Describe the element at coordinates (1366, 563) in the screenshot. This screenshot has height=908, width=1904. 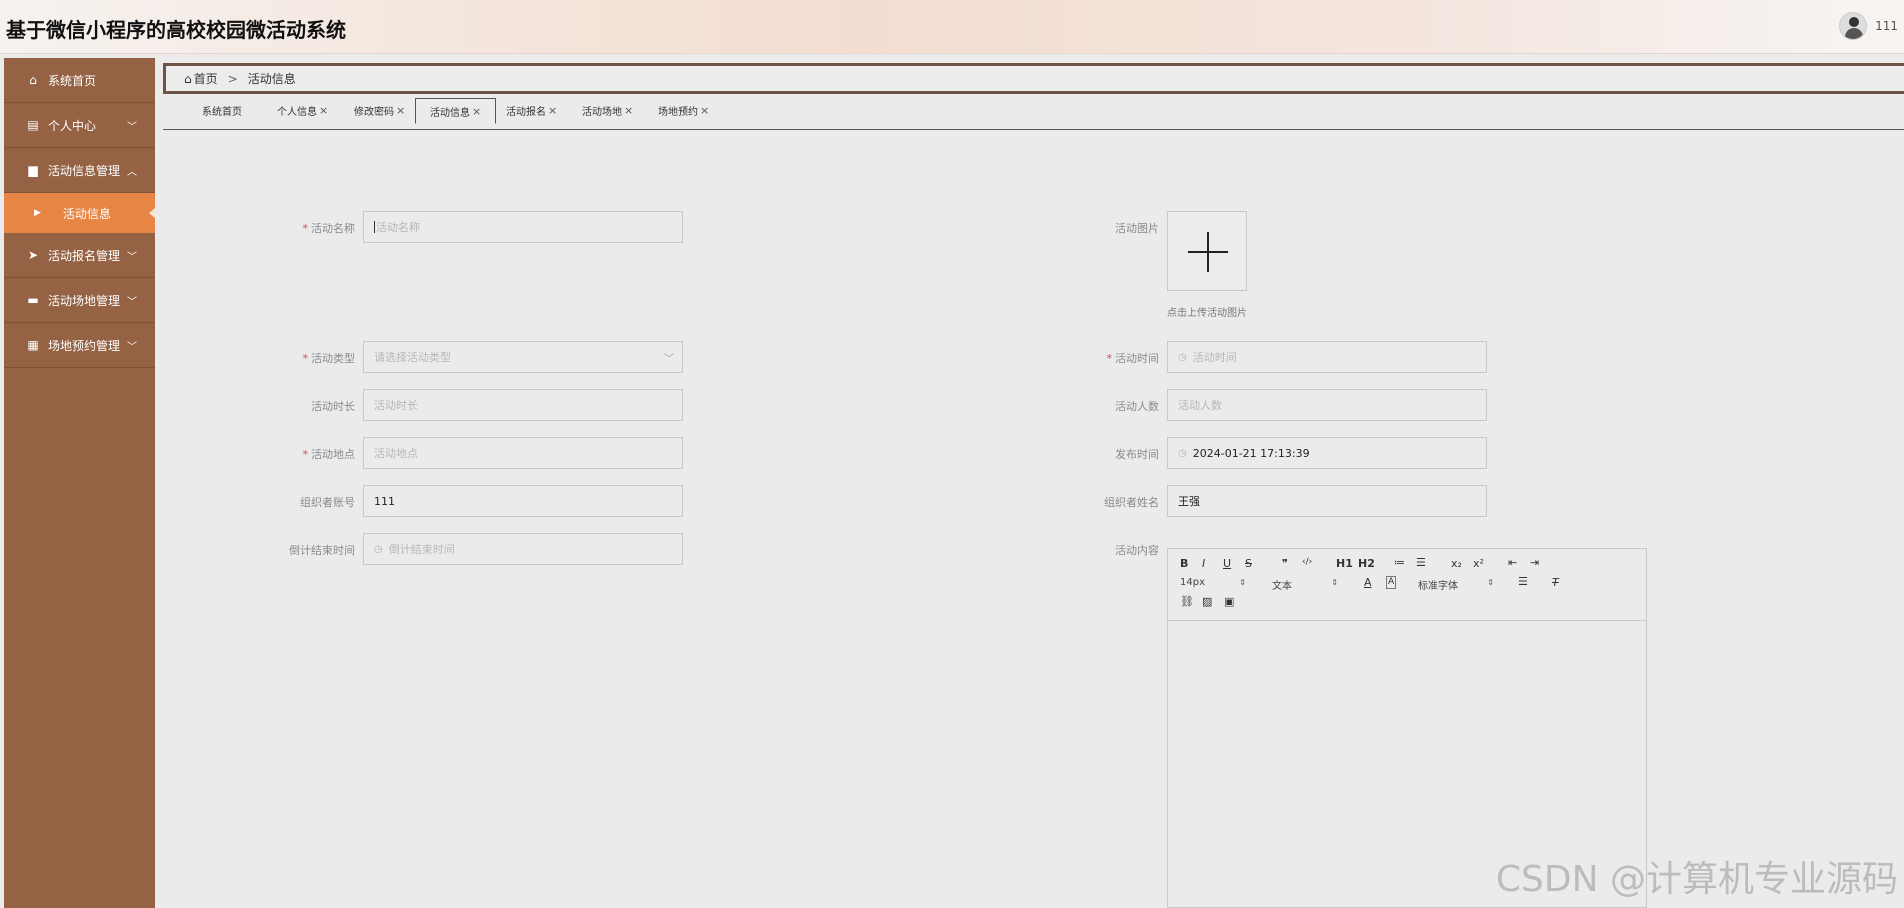
I see `h2-button: H2` at that location.